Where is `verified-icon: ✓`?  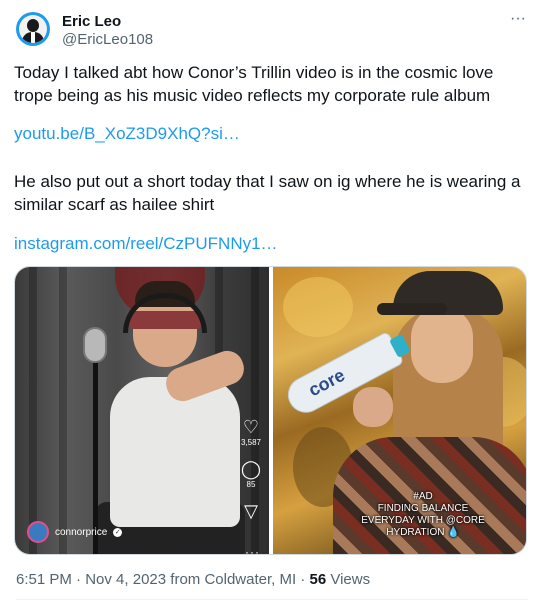
verified-icon: ✓ is located at coordinates (118, 532).